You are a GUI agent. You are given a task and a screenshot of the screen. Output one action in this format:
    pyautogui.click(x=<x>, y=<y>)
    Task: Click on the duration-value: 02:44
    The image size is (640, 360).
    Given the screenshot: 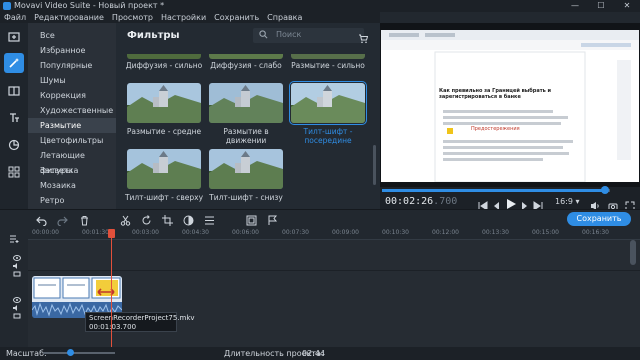 What is the action you would take?
    pyautogui.click(x=314, y=353)
    